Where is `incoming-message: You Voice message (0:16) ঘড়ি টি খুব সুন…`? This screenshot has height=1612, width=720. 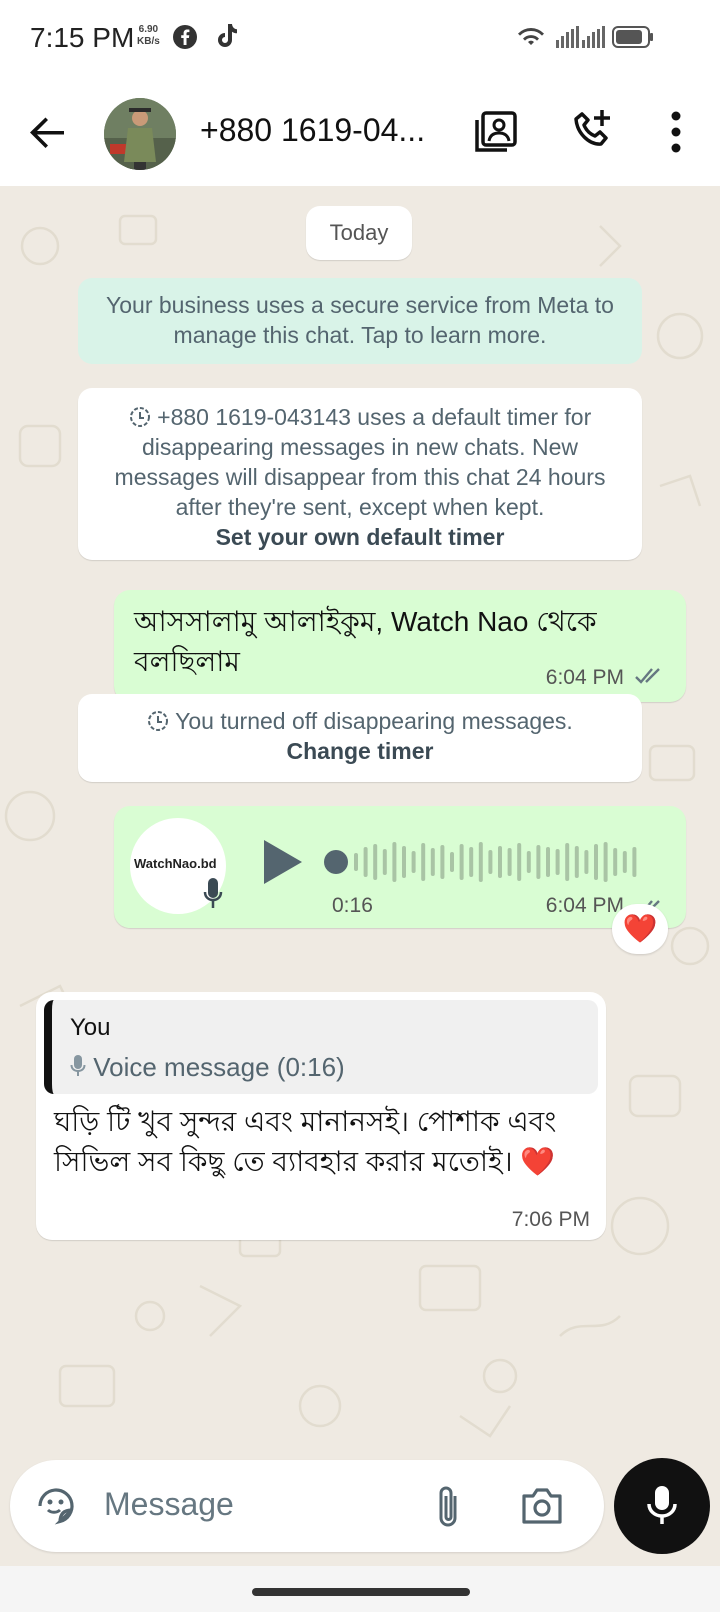 incoming-message: You Voice message (0:16) ঘড়ি টি খুব সুন… is located at coordinates (321, 1116).